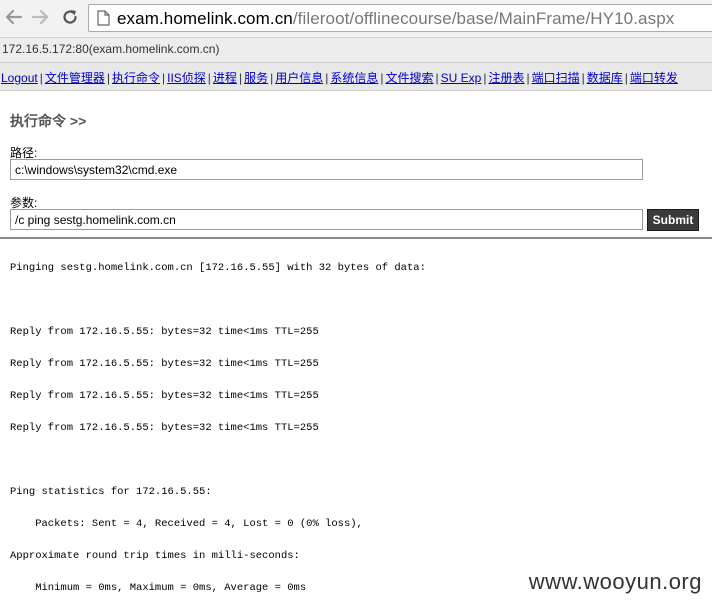 The image size is (712, 609). I want to click on menu-item: 文件搜索, so click(409, 78).